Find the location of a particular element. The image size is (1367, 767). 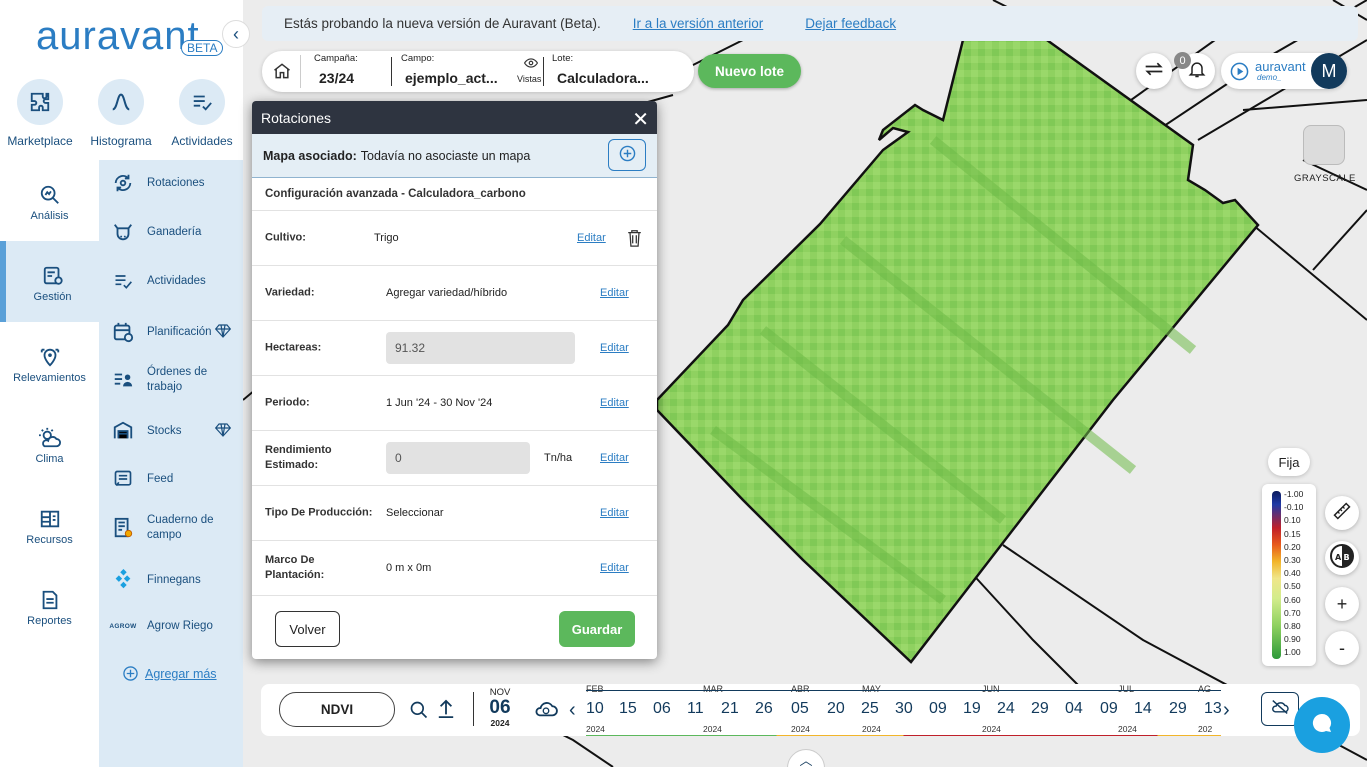

field-value: Trigo is located at coordinates (386, 238).